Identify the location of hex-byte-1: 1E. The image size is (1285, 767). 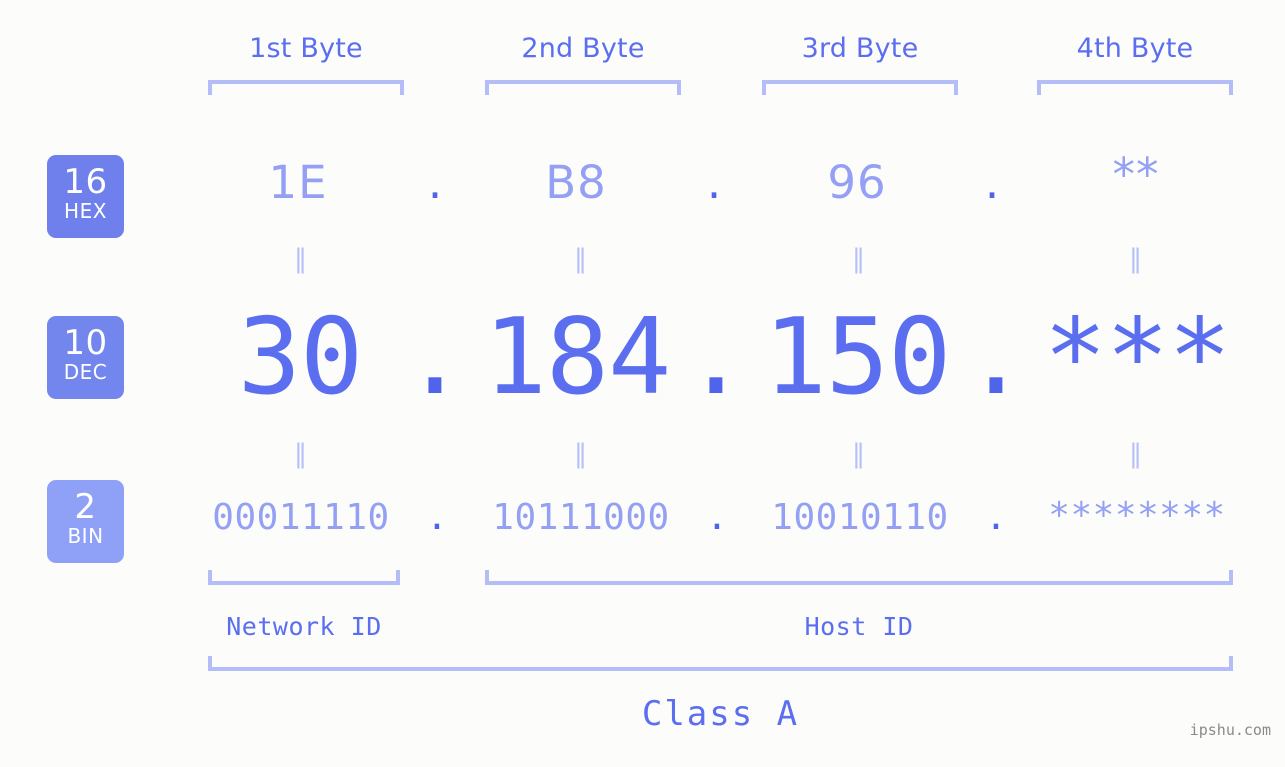
(298, 182).